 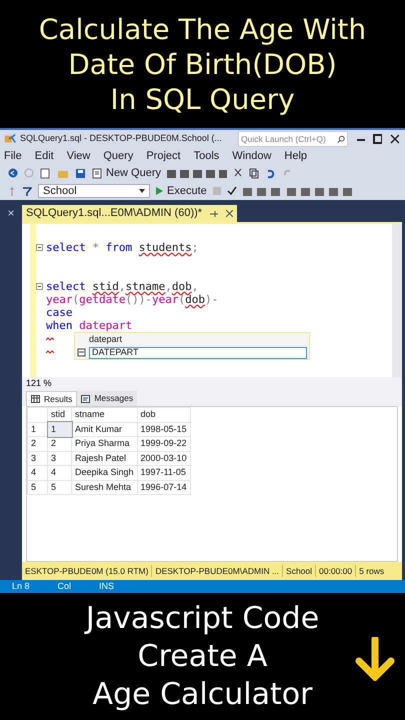 What do you see at coordinates (377, 139) in the screenshot?
I see `maximize-icon` at bounding box center [377, 139].